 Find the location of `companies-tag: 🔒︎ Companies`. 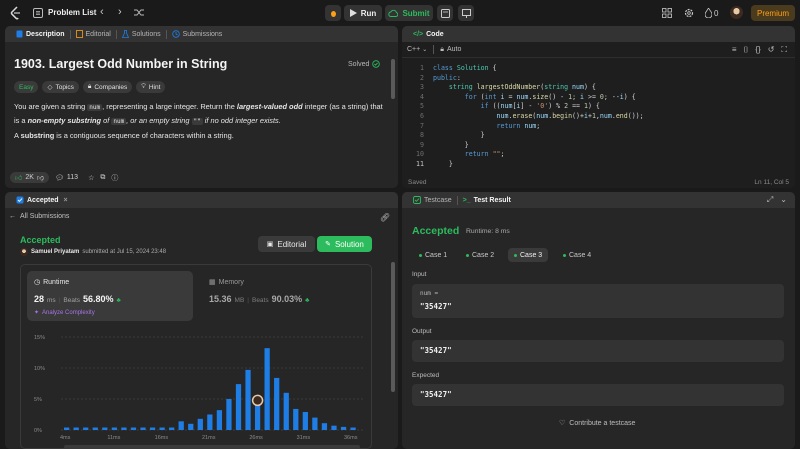

companies-tag: 🔒︎ Companies is located at coordinates (107, 87).